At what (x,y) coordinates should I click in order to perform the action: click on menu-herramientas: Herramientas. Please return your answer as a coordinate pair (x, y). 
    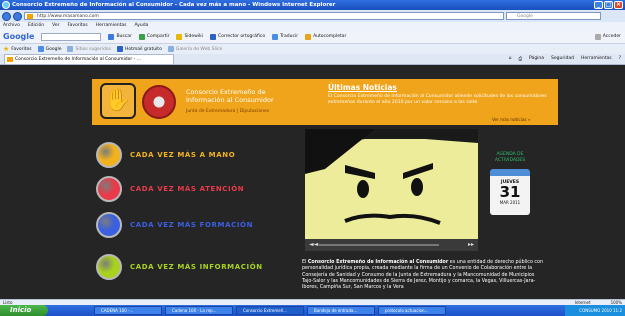
    Looking at the image, I should click on (111, 26).